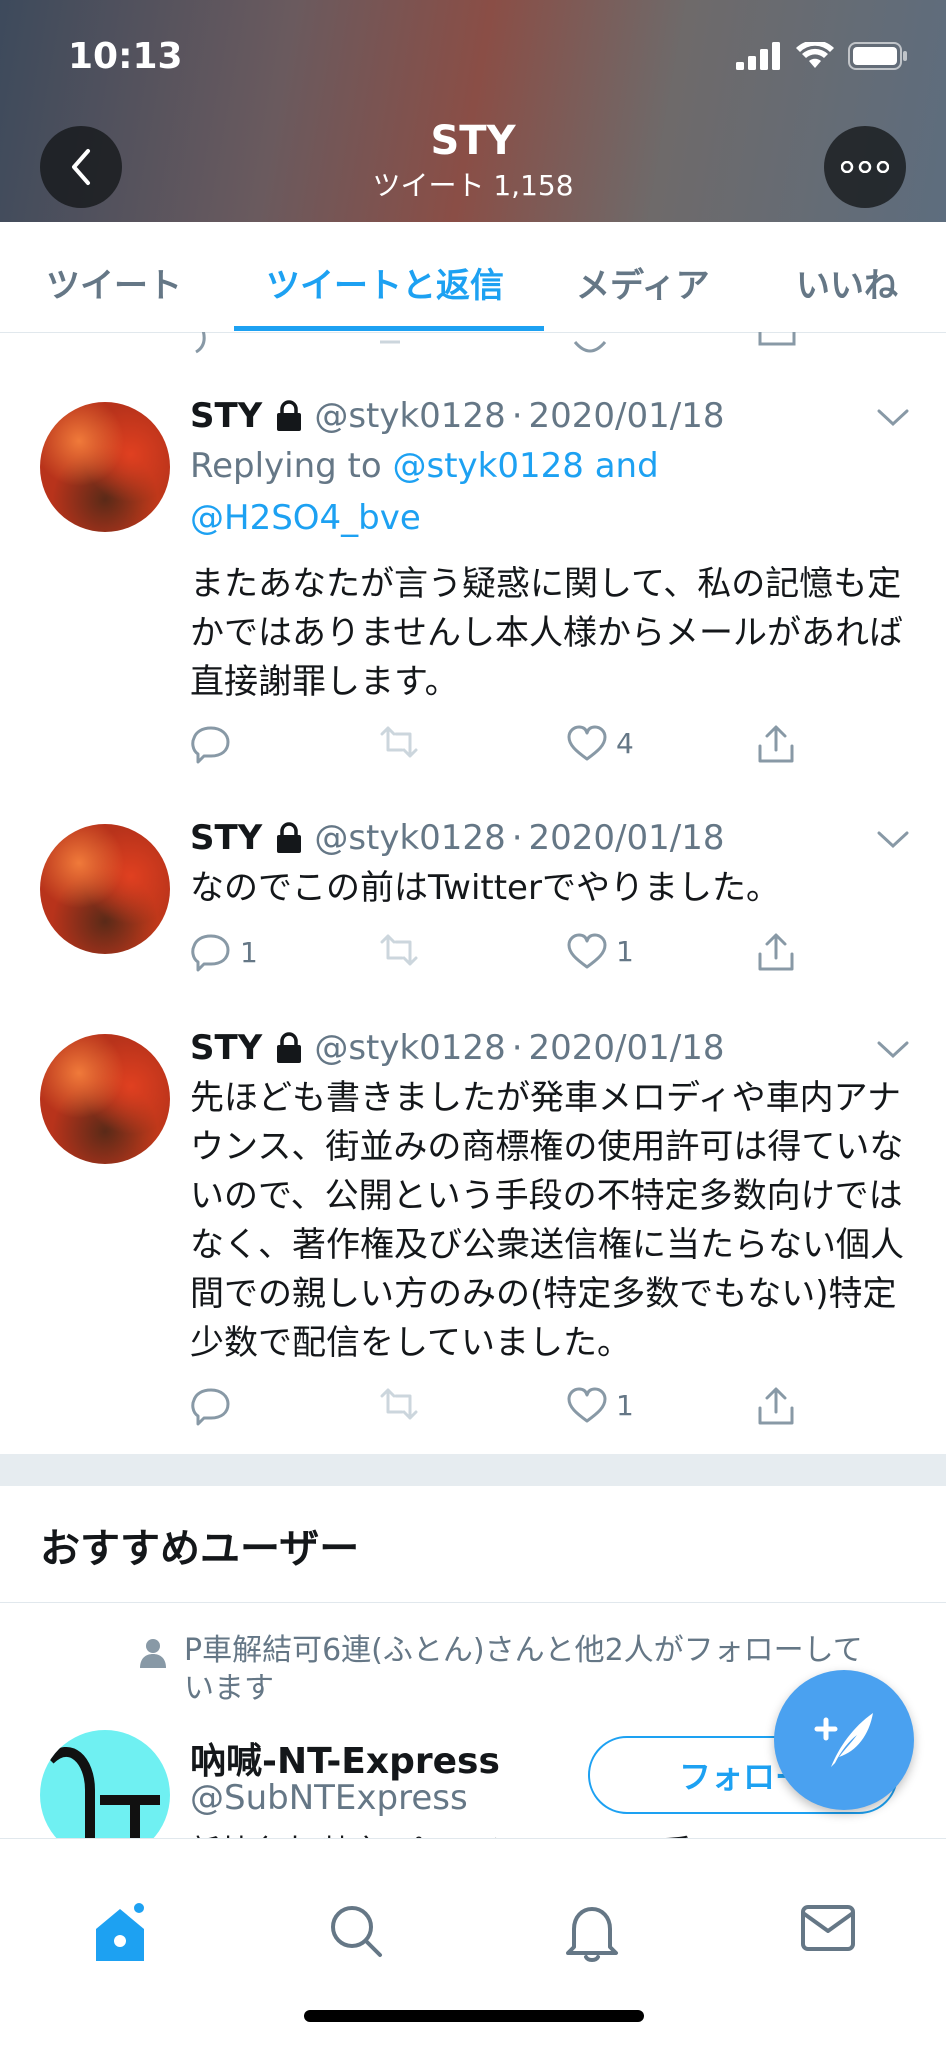  I want to click on tweet-text: なのでこの前はTwitterでやりました。, so click(485, 888).